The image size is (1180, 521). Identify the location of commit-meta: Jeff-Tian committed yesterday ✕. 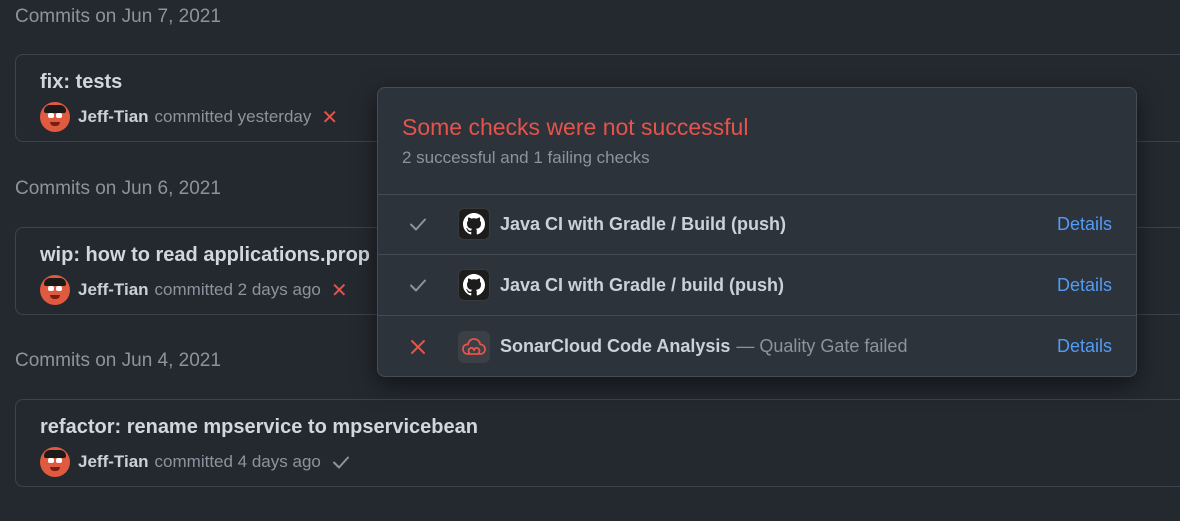
(189, 117).